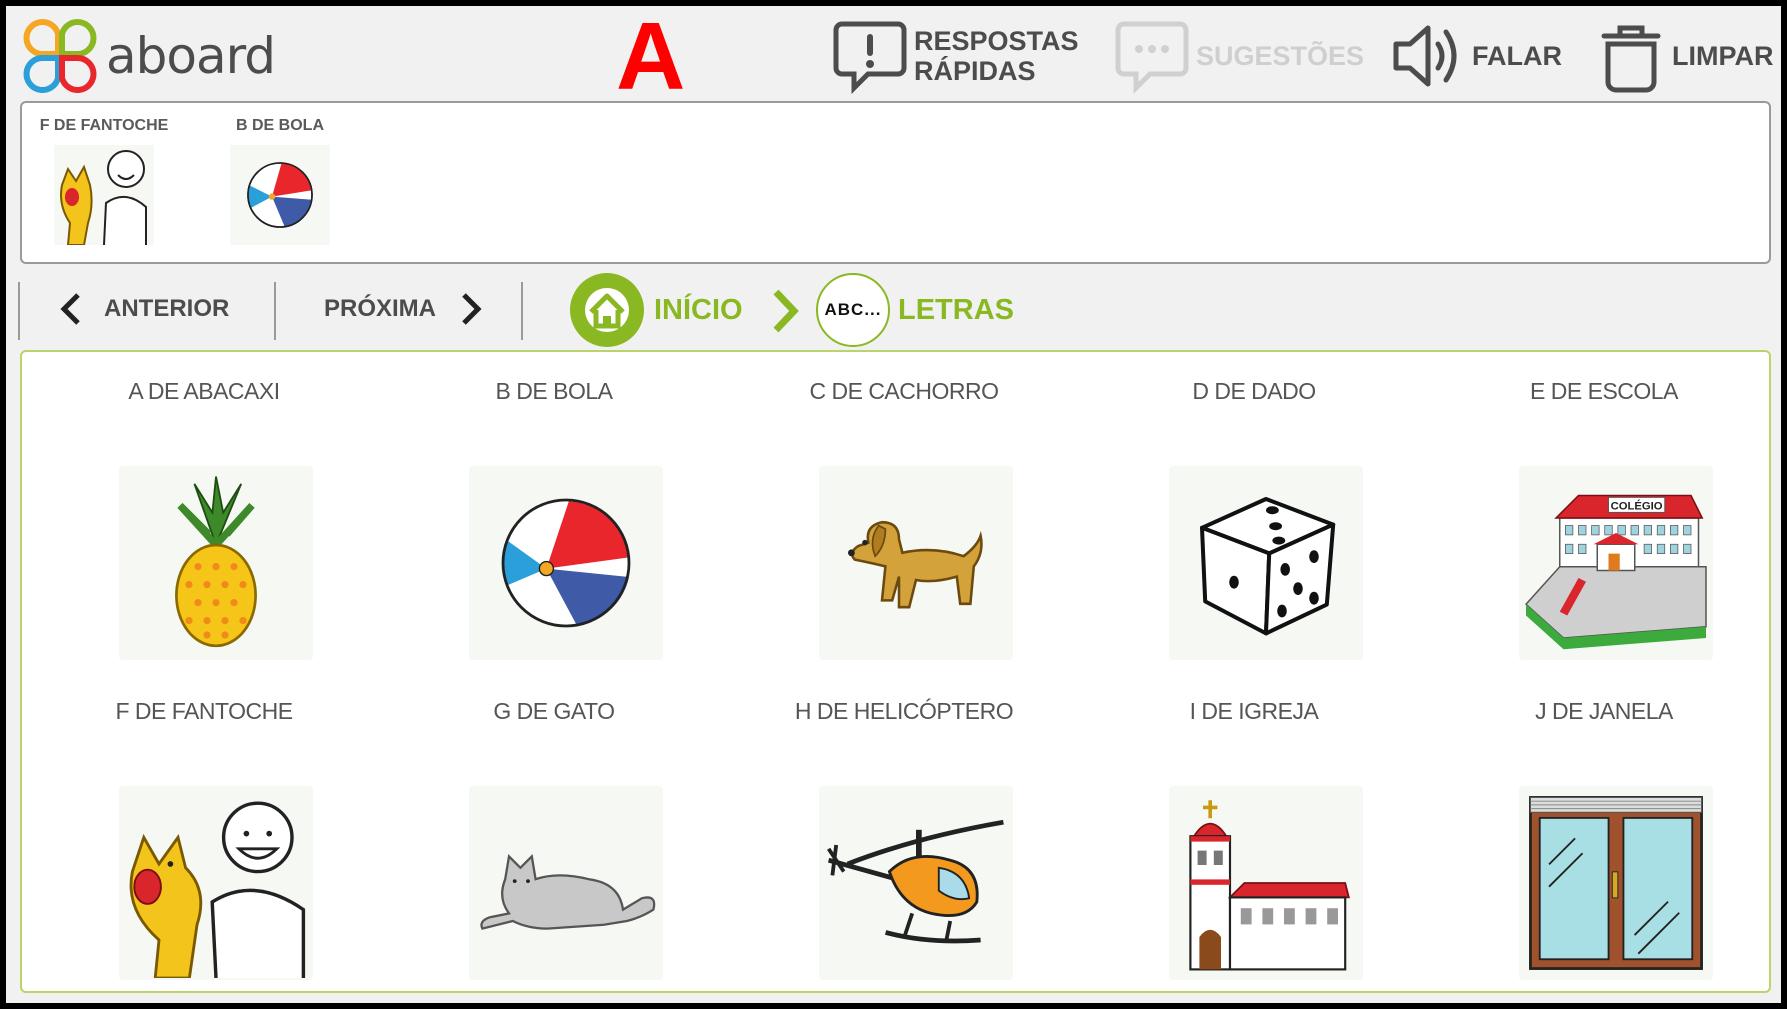 This screenshot has width=1787, height=1009. I want to click on chevron-right-icon, so click(472, 309).